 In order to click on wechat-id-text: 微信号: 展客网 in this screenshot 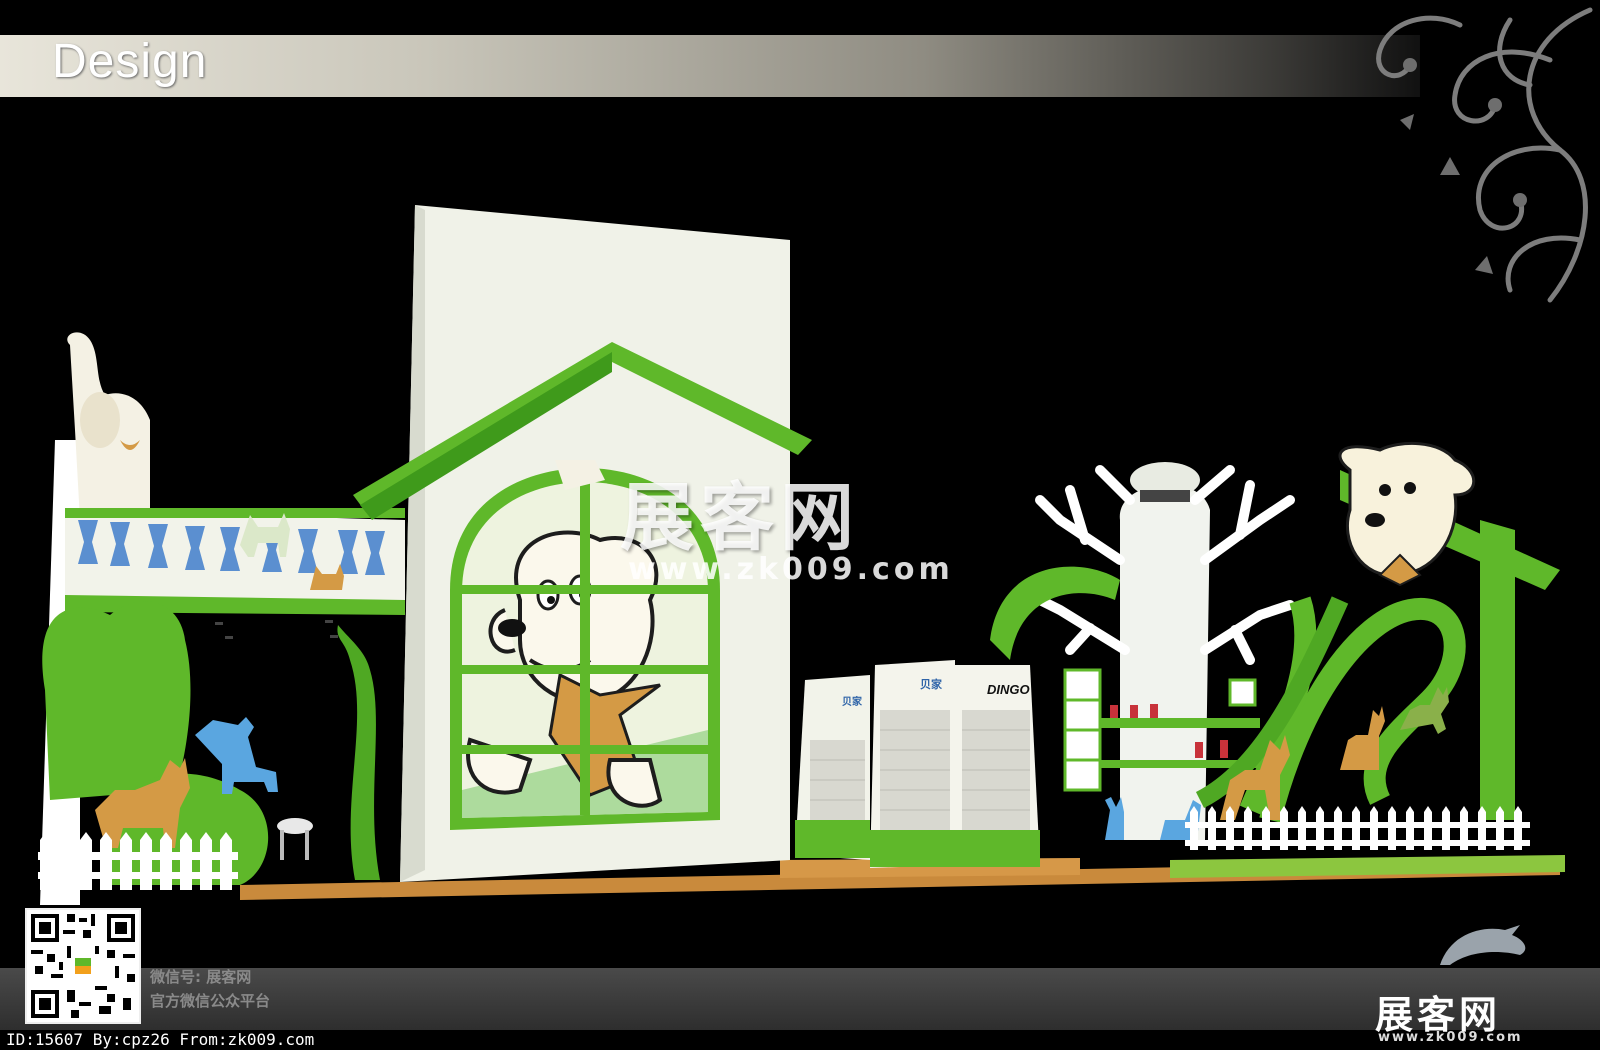, I will do `click(201, 977)`.